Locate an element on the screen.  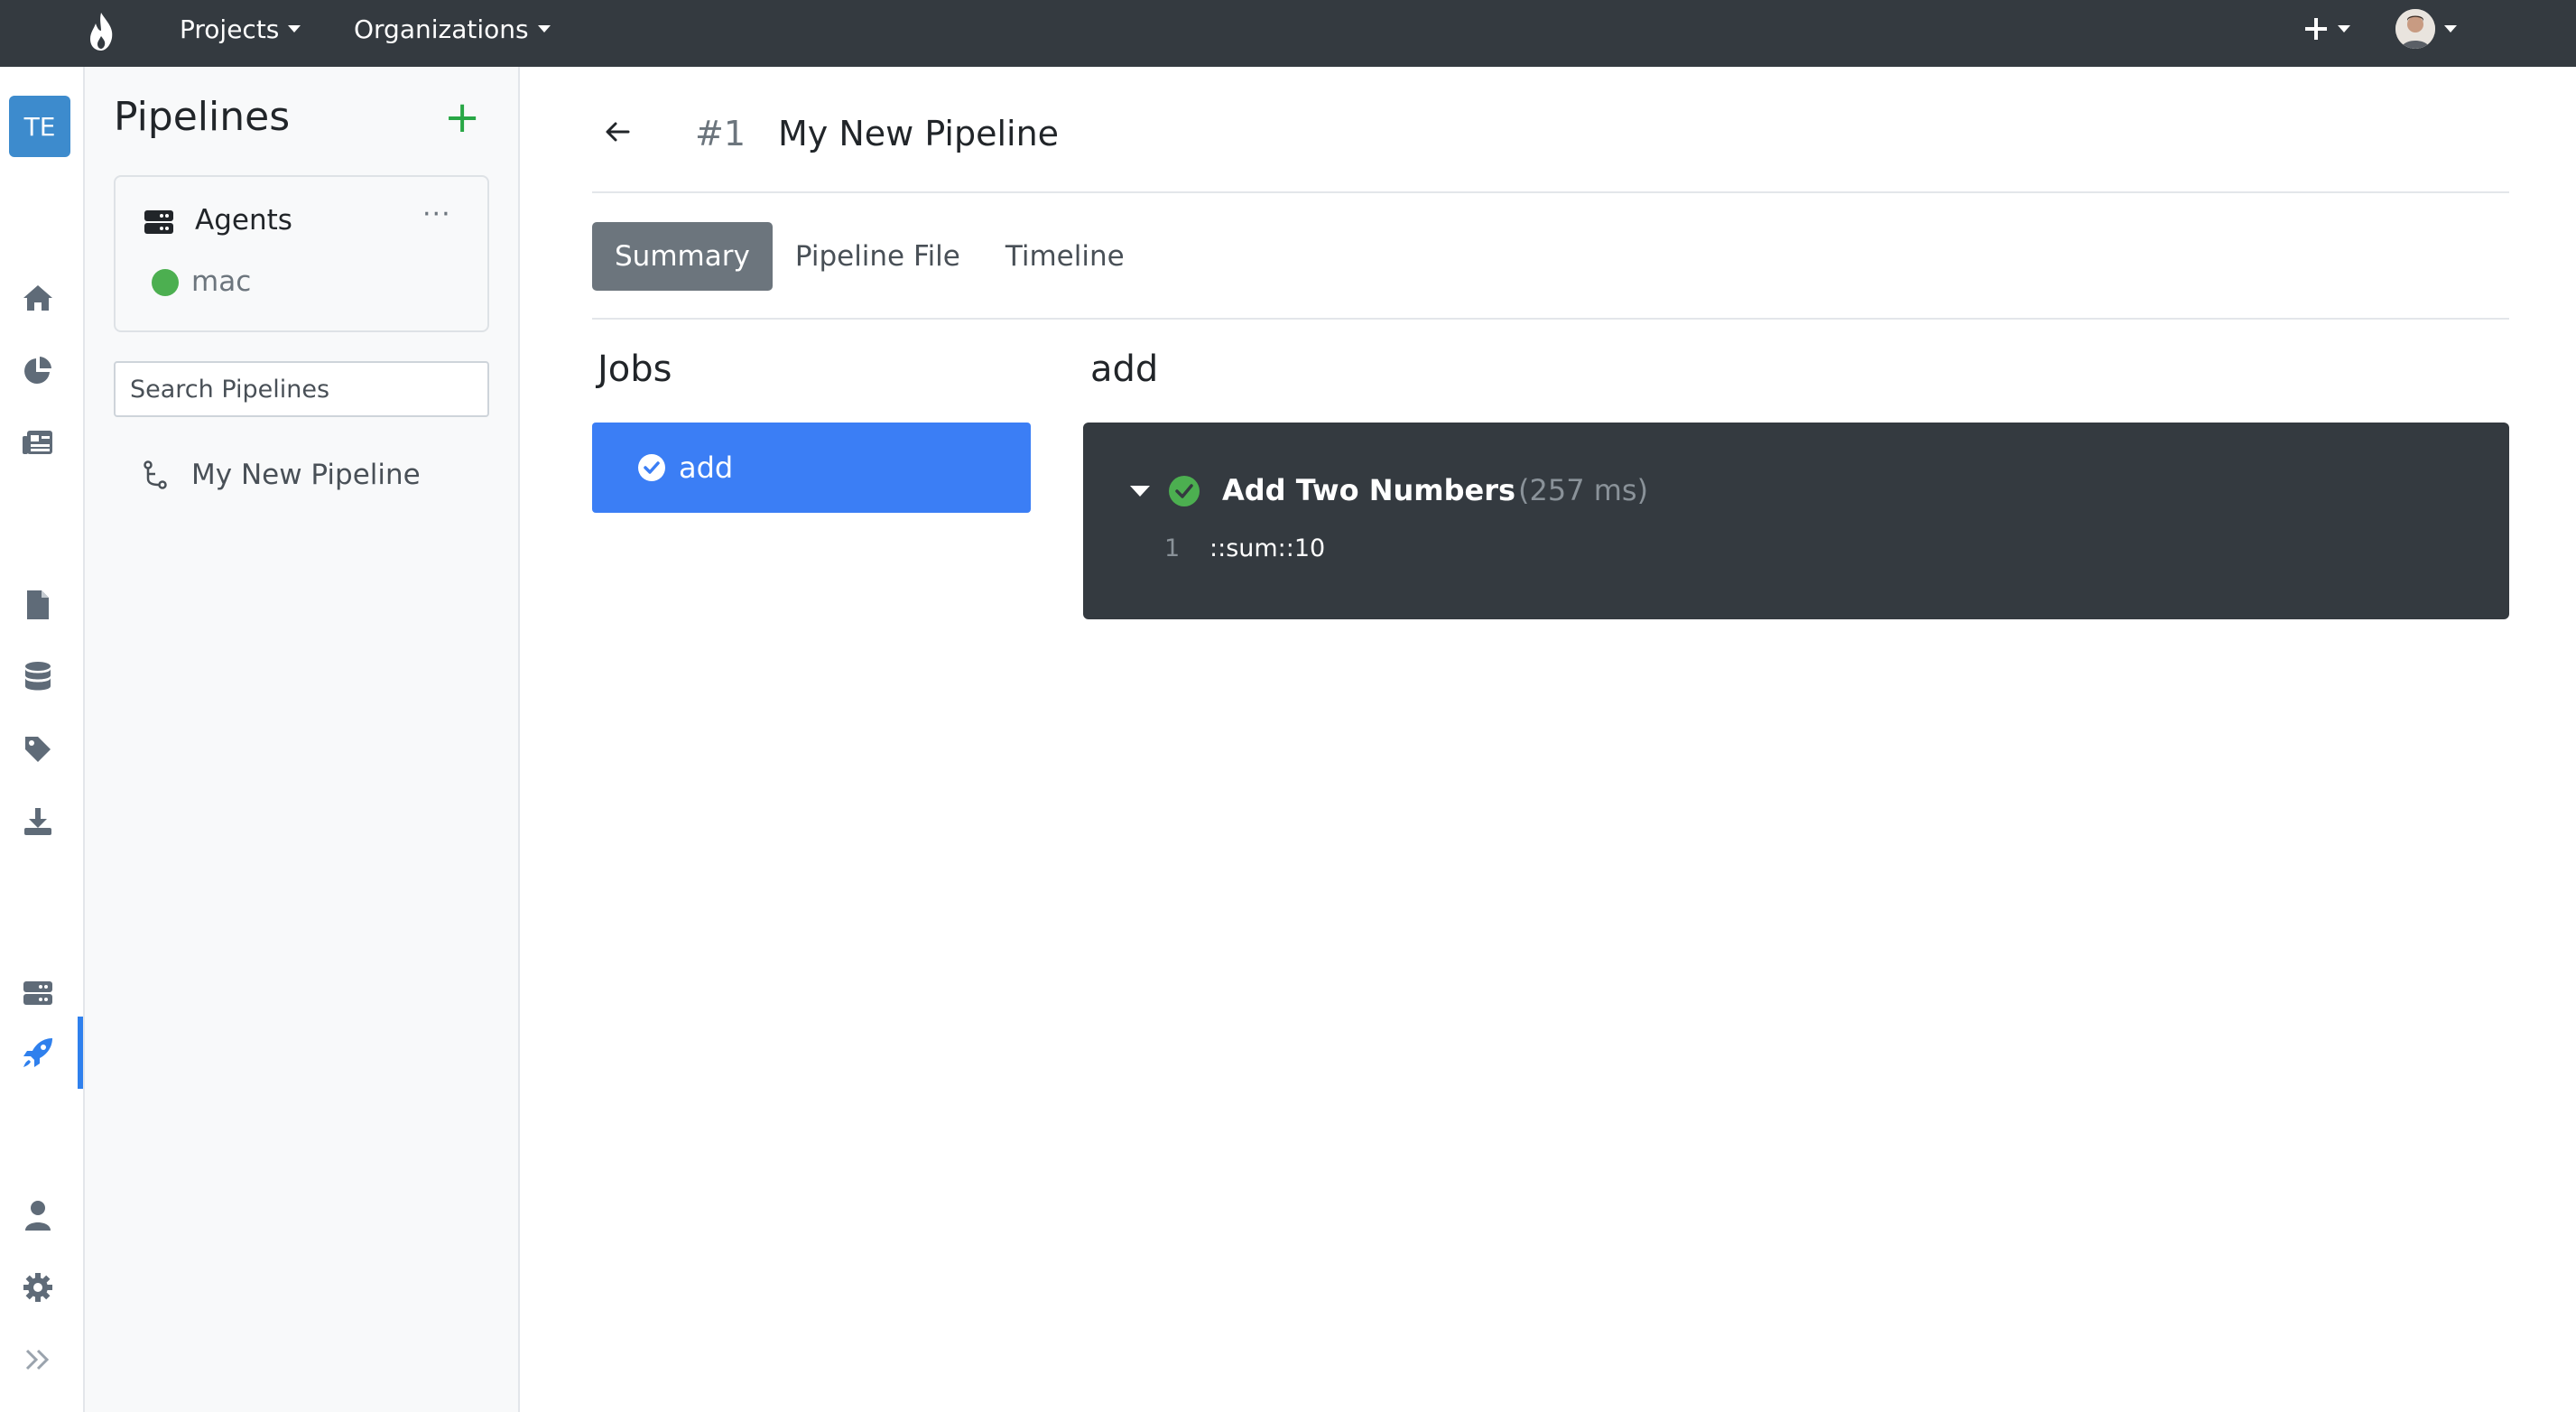
projects-menu: Projects is located at coordinates (240, 29).